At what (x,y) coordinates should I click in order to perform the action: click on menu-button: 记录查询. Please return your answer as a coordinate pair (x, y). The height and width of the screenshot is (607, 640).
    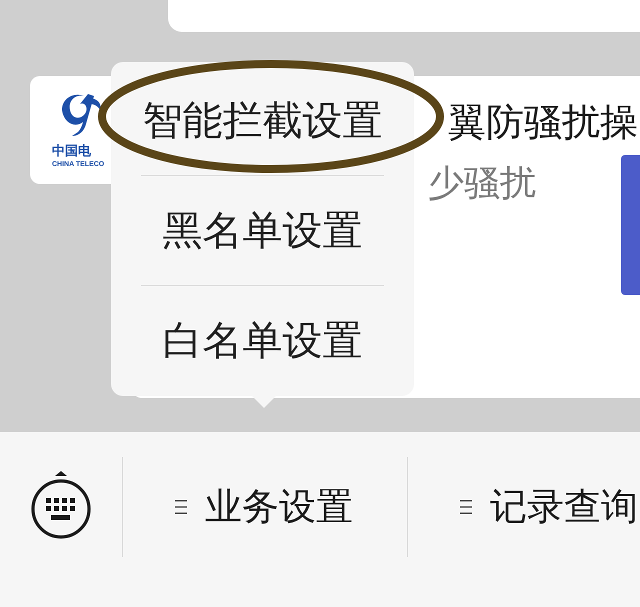
    Looking at the image, I should click on (549, 507).